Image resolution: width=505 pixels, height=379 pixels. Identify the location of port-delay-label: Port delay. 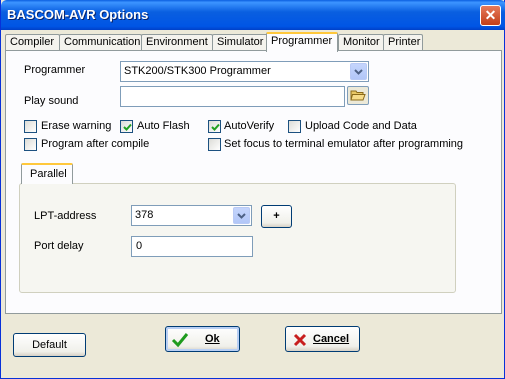
(59, 246).